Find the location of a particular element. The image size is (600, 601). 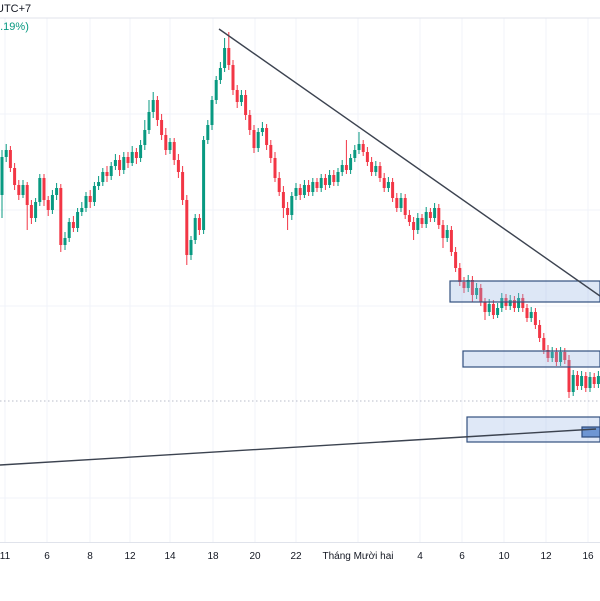

supply-zone-middle is located at coordinates (531, 359).